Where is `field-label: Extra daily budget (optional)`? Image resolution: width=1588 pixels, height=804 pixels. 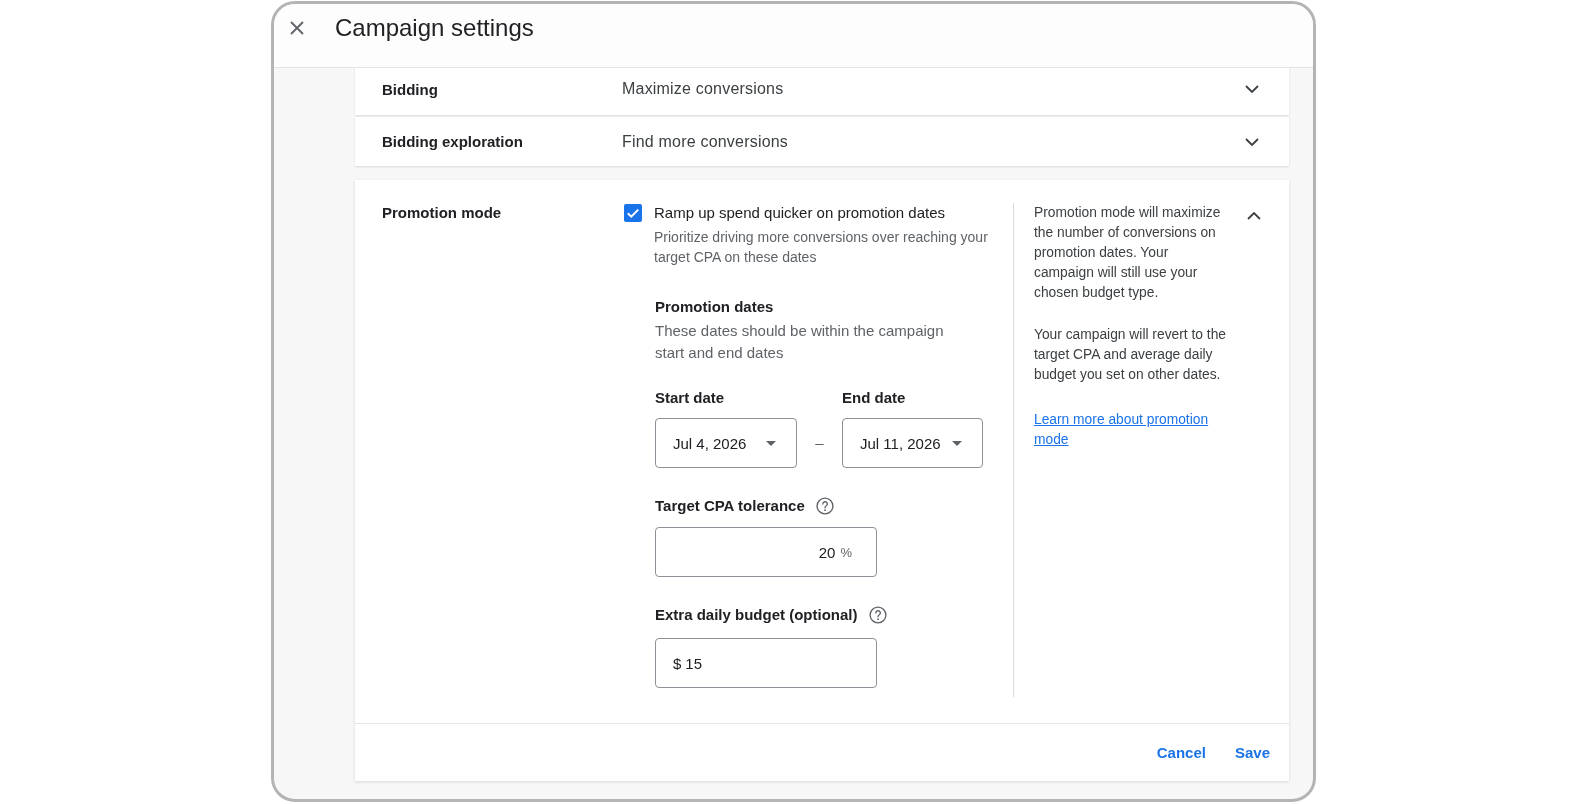 field-label: Extra daily budget (optional) is located at coordinates (756, 615).